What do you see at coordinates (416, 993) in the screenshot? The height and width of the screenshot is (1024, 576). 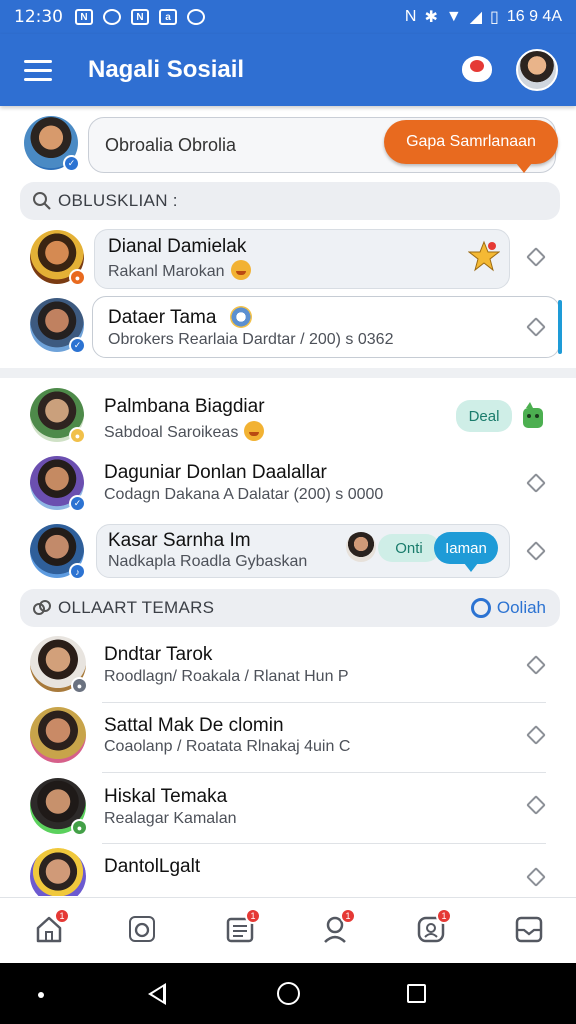 I see `recents-icon` at bounding box center [416, 993].